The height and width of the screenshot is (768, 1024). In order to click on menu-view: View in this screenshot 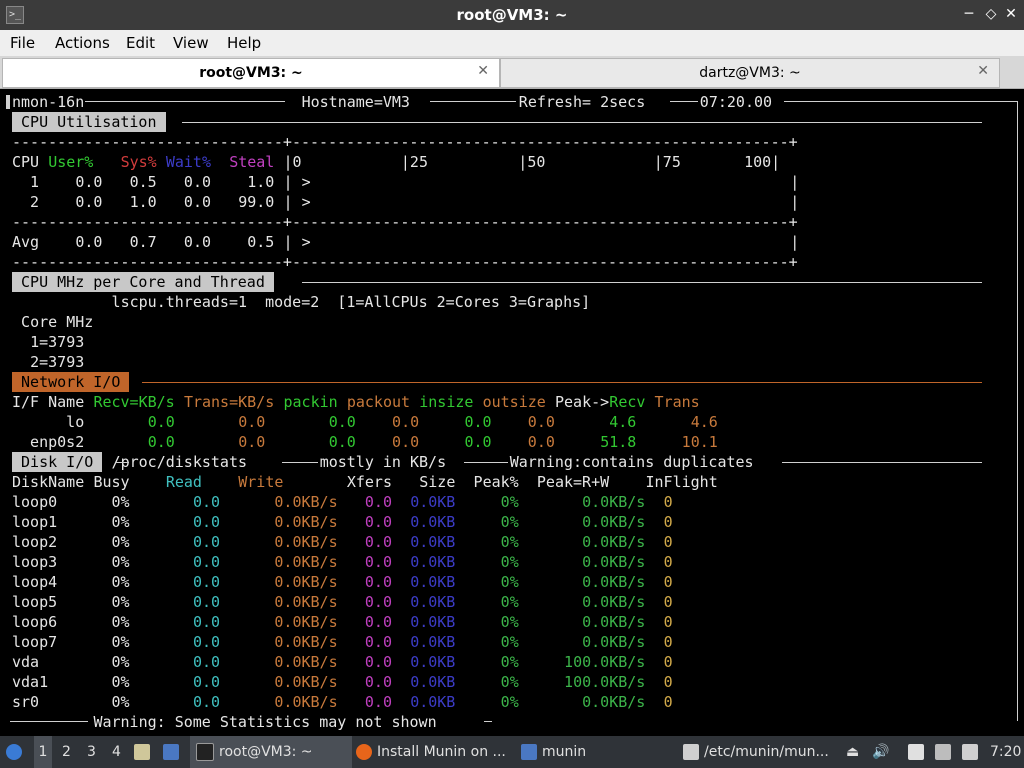, I will do `click(191, 43)`.